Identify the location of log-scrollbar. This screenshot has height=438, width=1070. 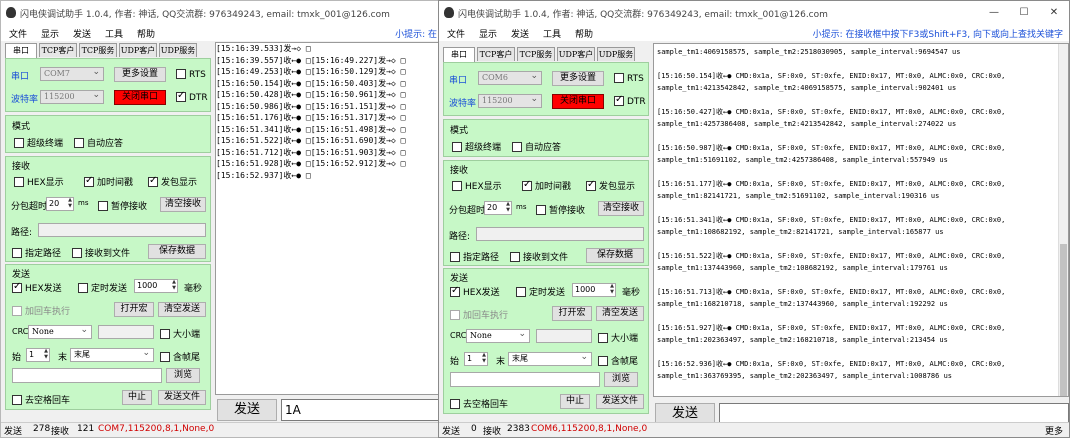
(1063, 220).